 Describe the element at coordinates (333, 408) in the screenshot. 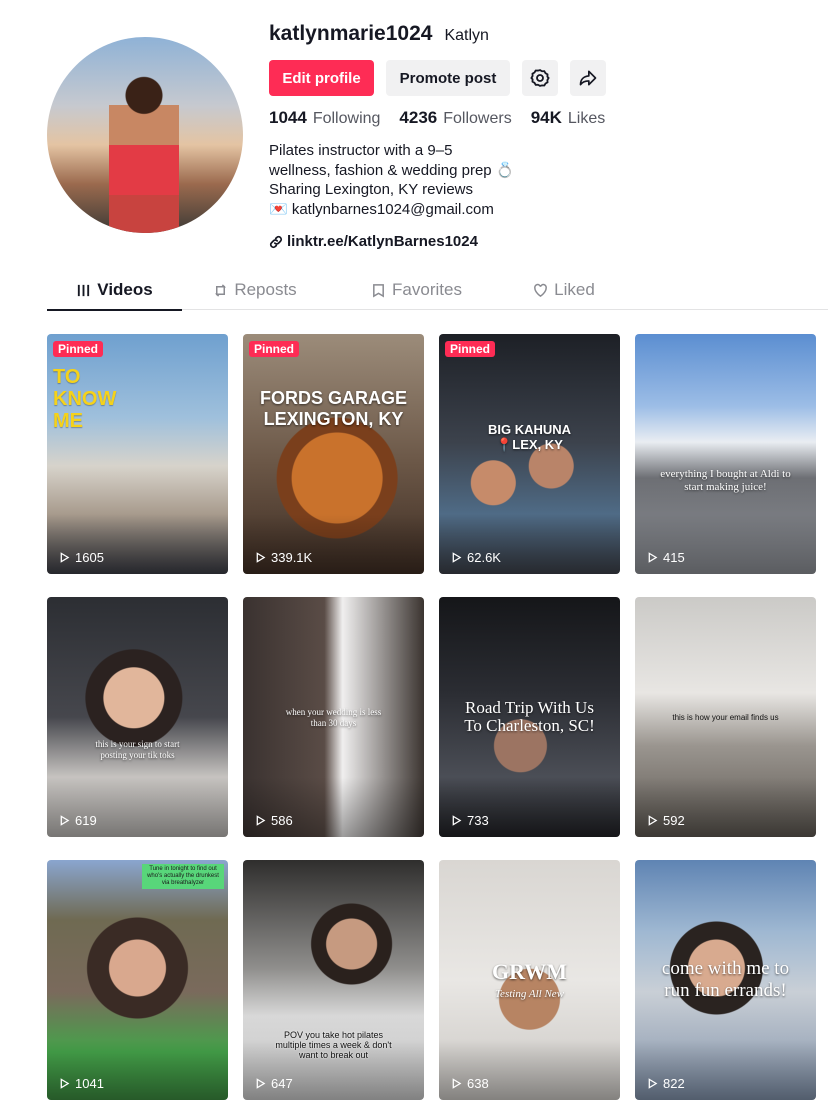

I see `video-overlay-text: FORDS GARAGE LEXINGTON, KY` at that location.